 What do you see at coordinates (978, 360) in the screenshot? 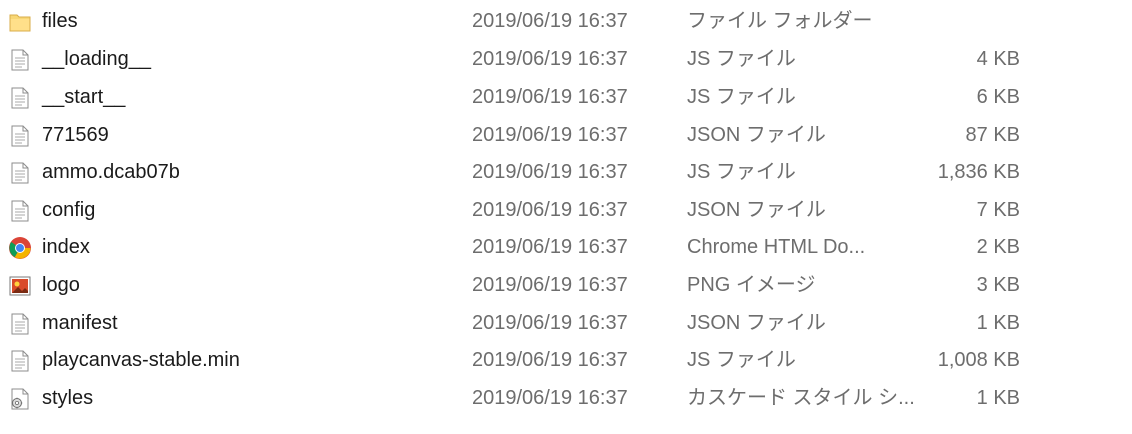
I see `file-size: 1,008 KB` at bounding box center [978, 360].